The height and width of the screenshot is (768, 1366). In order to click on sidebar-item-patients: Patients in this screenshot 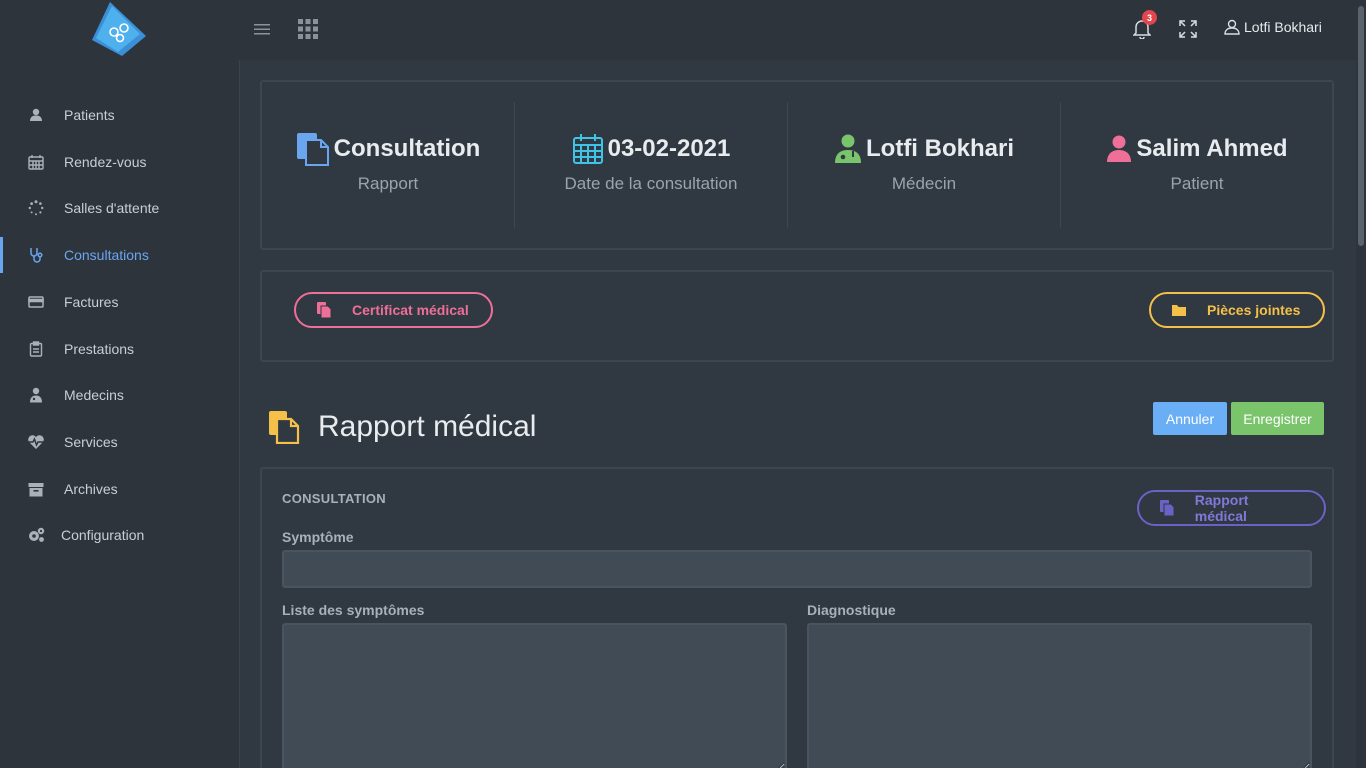, I will do `click(119, 115)`.